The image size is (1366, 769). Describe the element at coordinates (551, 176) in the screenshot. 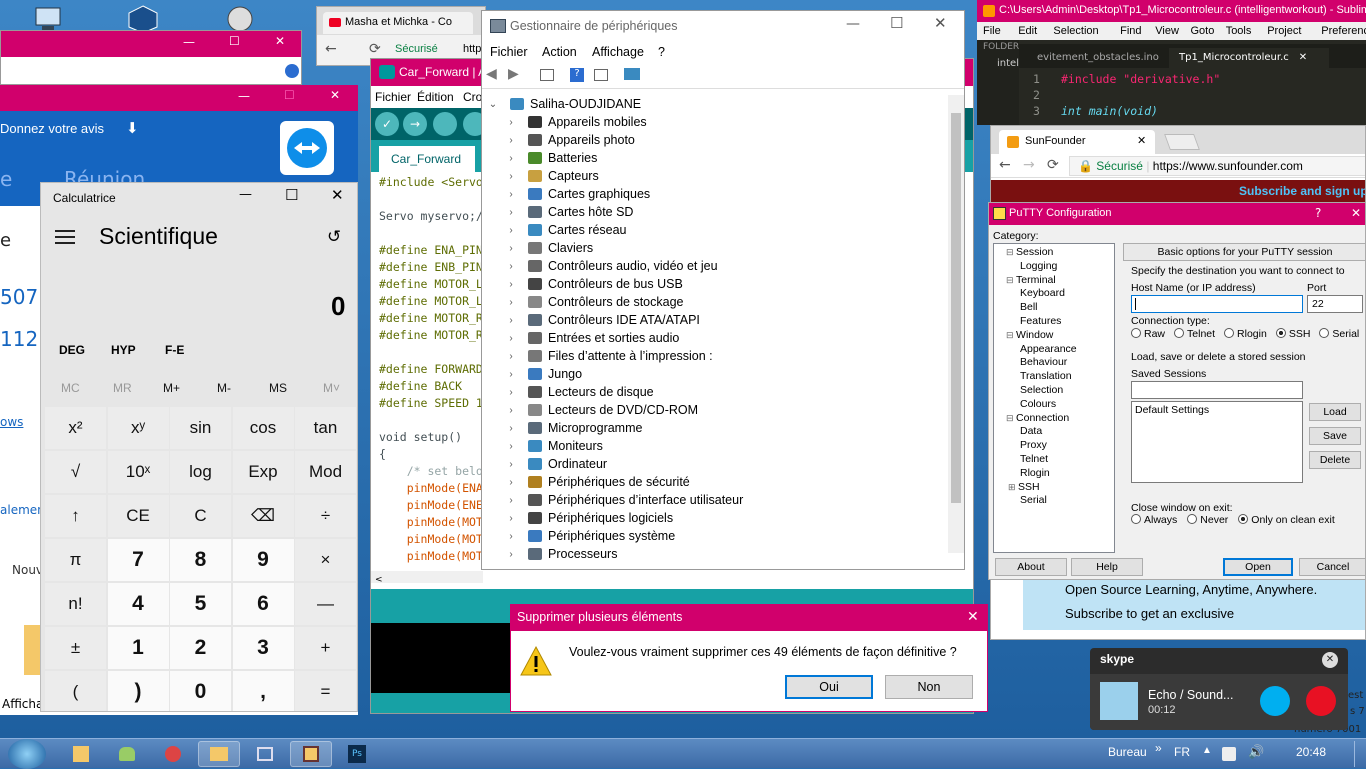

I see `device-category: › Capteurs` at that location.